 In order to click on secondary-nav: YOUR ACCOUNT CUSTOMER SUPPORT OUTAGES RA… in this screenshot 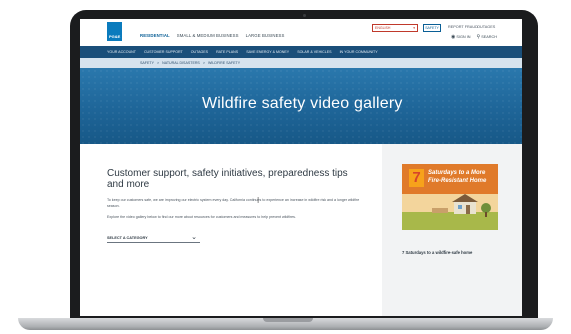, I will do `click(301, 52)`.